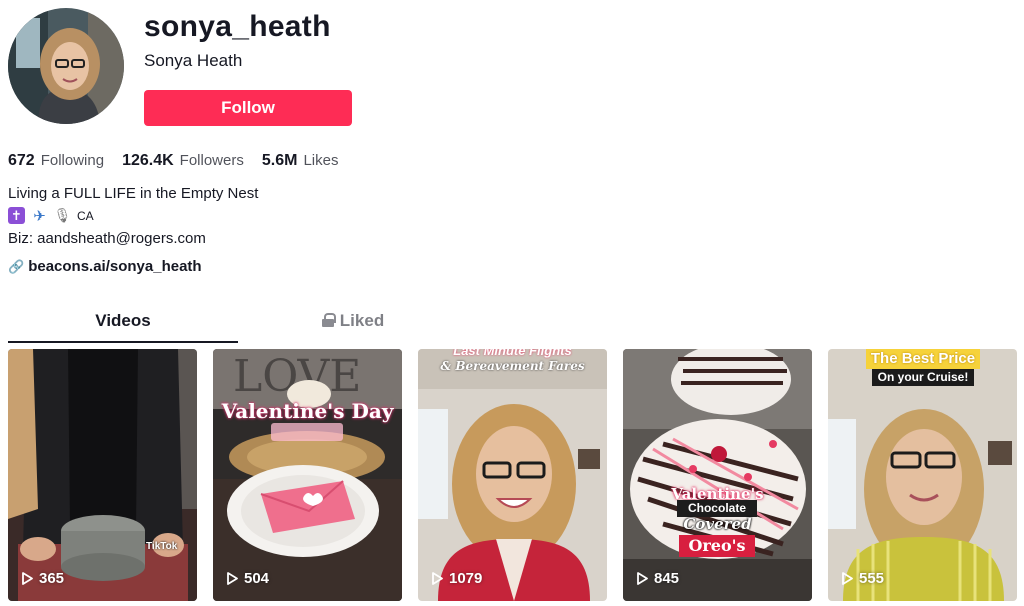 This screenshot has height=606, width=1024. I want to click on stat-likes-label: Likes, so click(321, 160).